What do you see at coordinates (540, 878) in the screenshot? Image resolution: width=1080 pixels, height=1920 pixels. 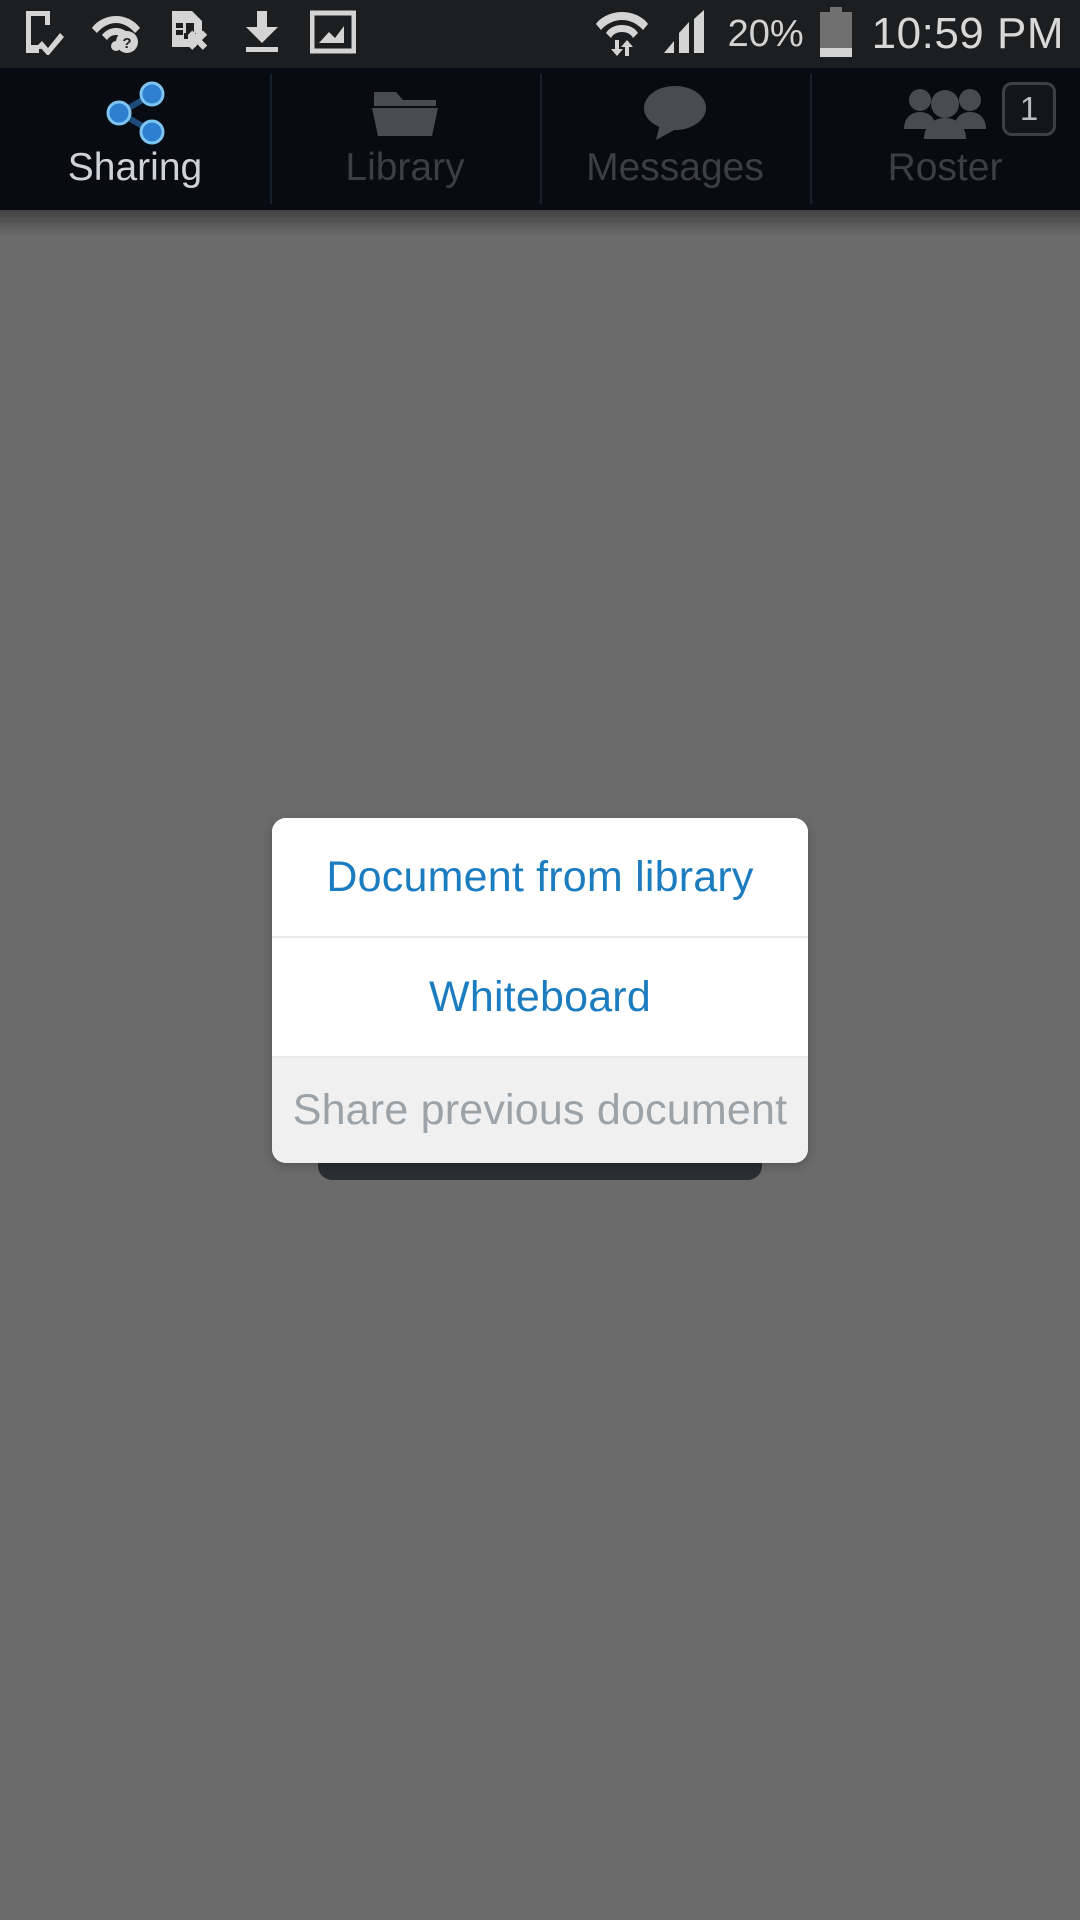 I see `dialog-option-document-from-library: Document from library` at bounding box center [540, 878].